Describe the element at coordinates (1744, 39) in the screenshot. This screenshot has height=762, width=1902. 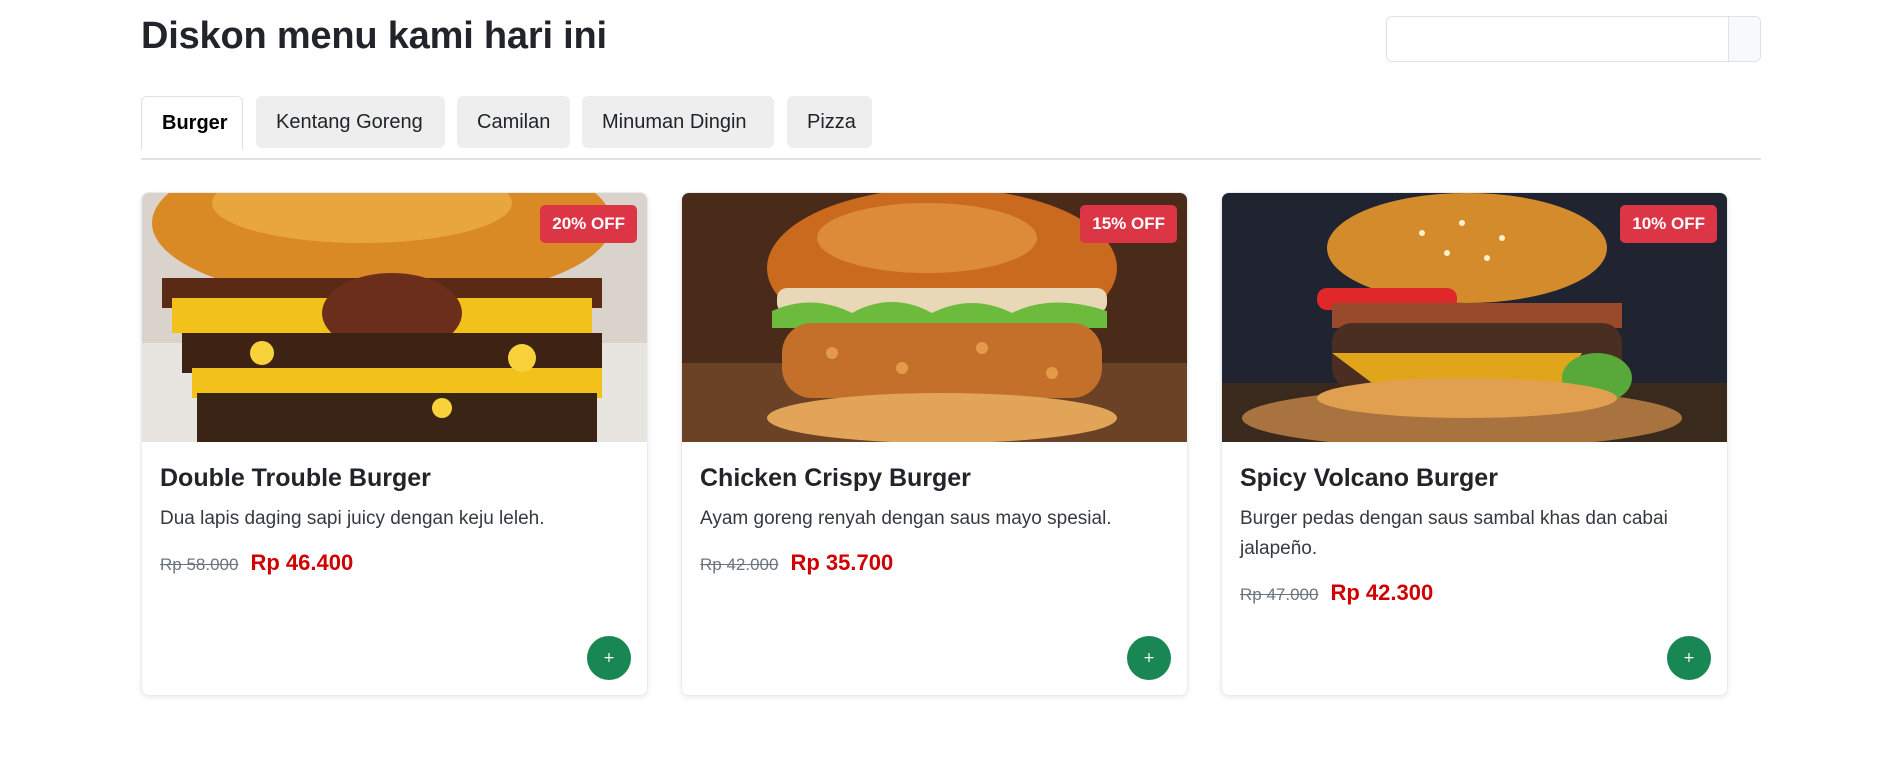
I see `search-button` at that location.